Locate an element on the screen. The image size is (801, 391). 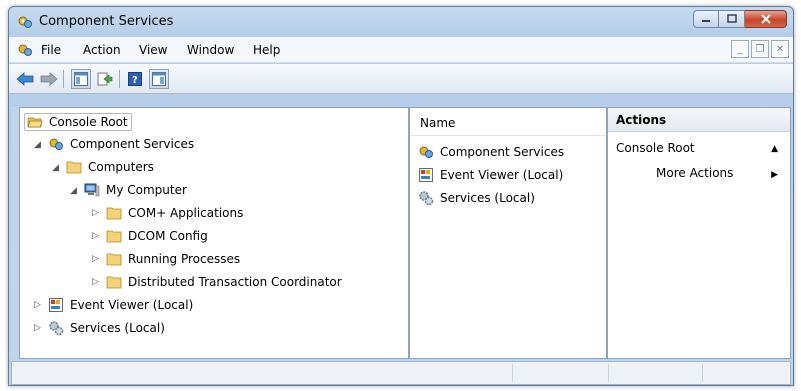
list-item-label: Services (Local) is located at coordinates (487, 198).